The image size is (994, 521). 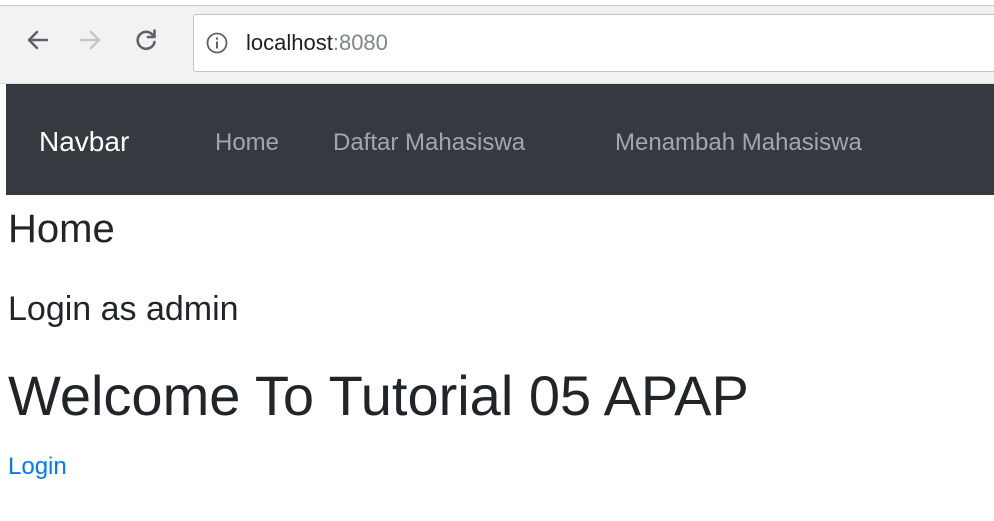 I want to click on login-status: Login as admin, so click(x=123, y=309).